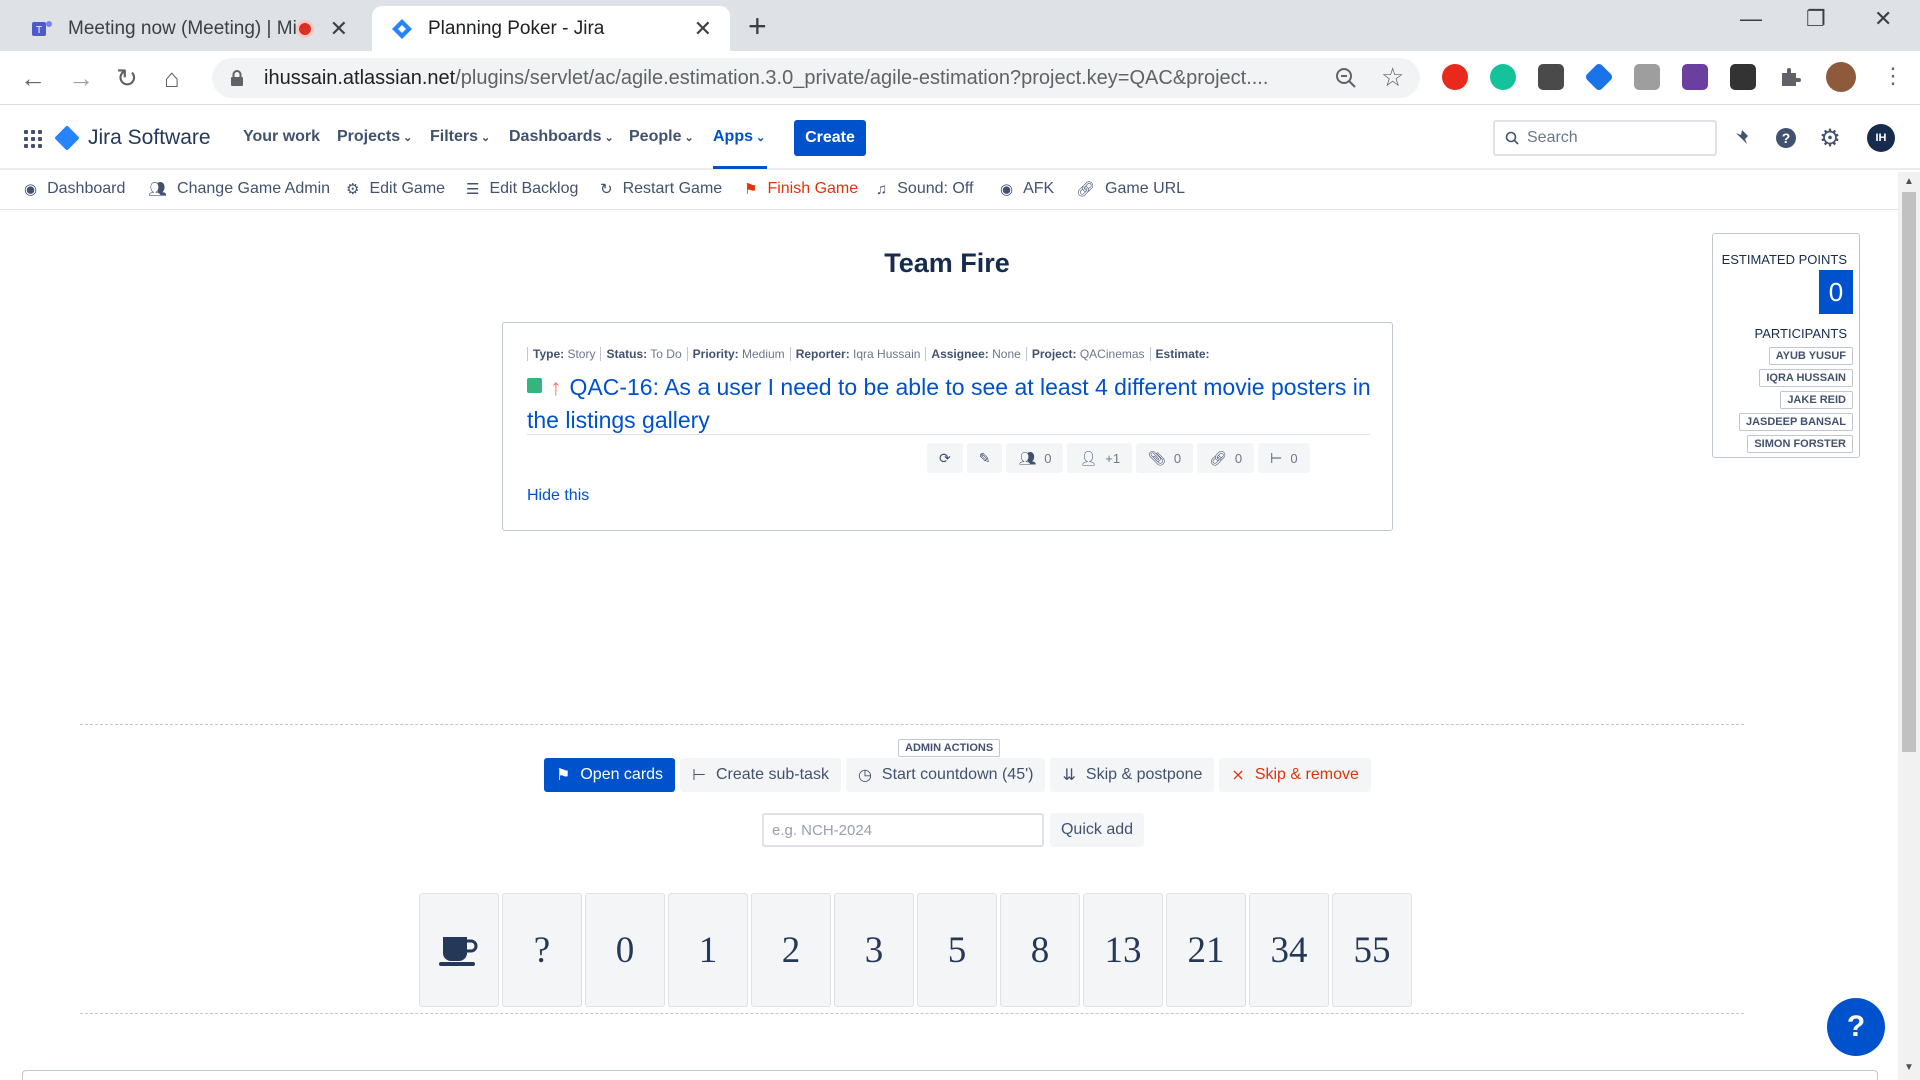 The width and height of the screenshot is (1920, 1080). I want to click on card-21: 21, so click(1206, 950).